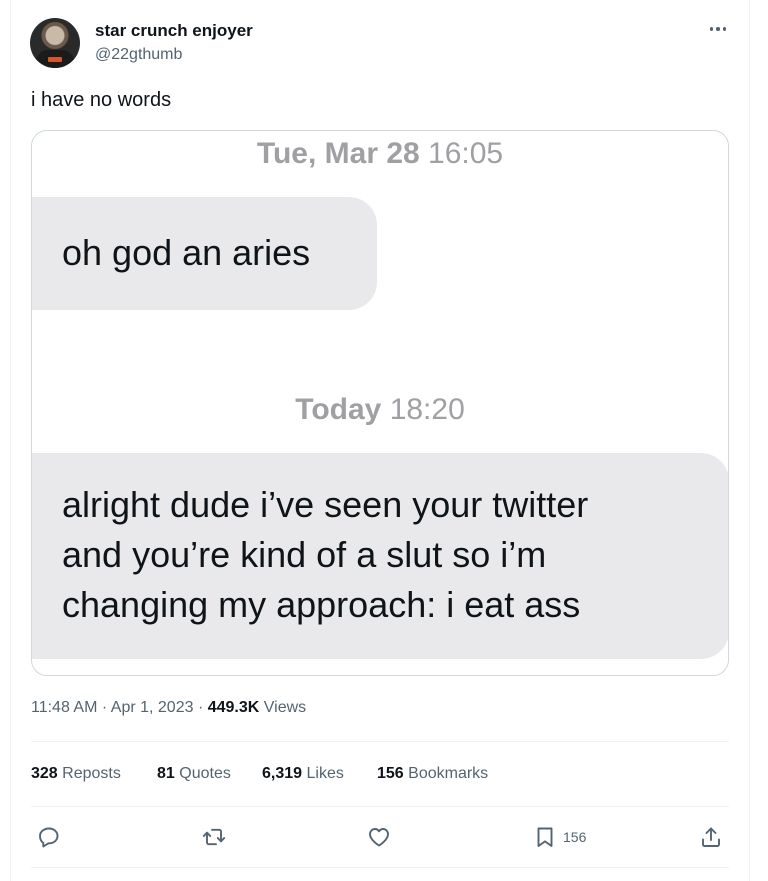  Describe the element at coordinates (282, 773) in the screenshot. I see `likes-count: 6,319` at that location.